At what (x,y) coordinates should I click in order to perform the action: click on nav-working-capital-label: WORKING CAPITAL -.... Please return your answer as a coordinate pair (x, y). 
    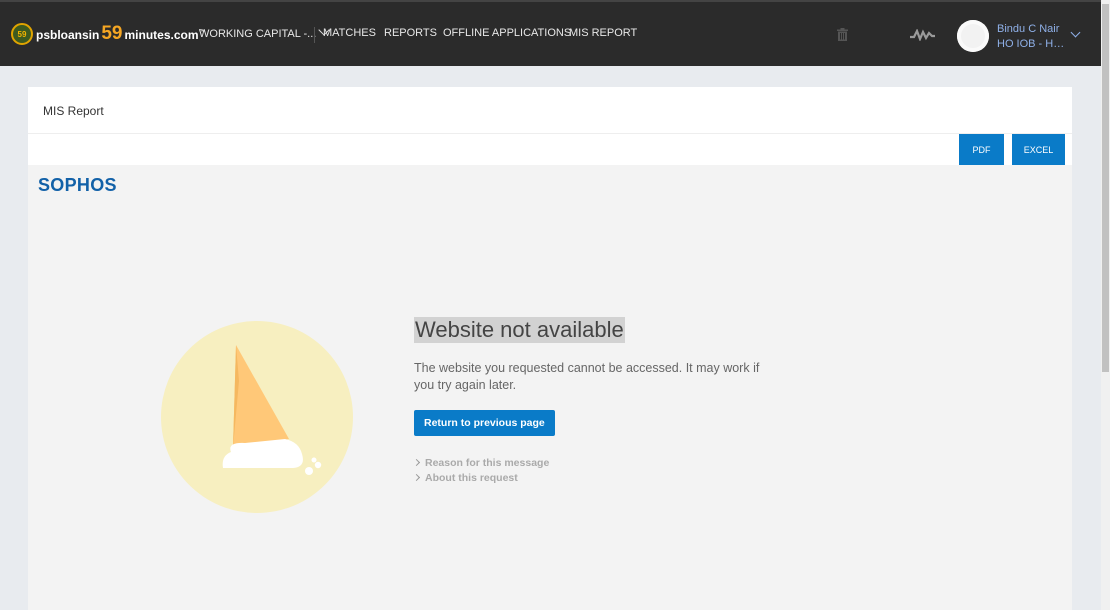
    Looking at the image, I should click on (258, 34).